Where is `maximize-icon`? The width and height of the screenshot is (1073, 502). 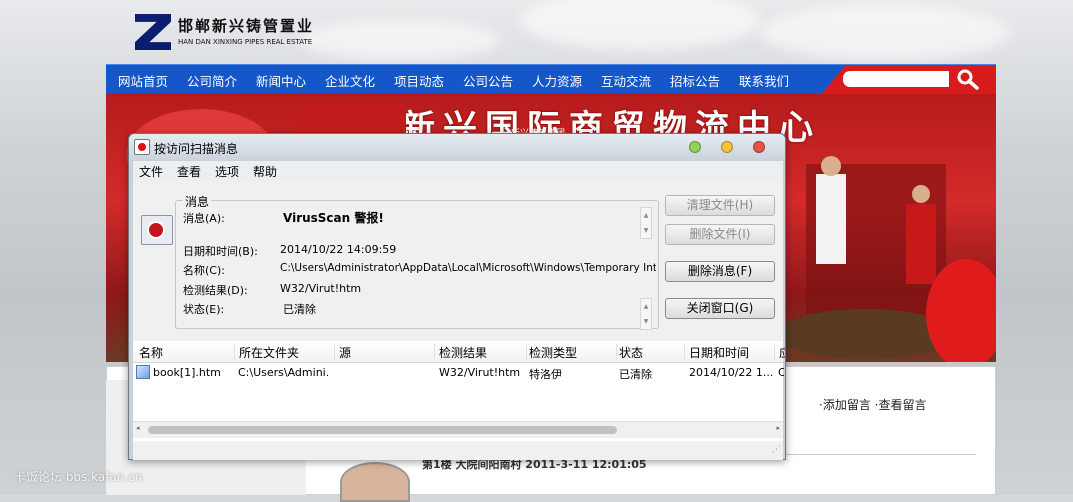 maximize-icon is located at coordinates (695, 147).